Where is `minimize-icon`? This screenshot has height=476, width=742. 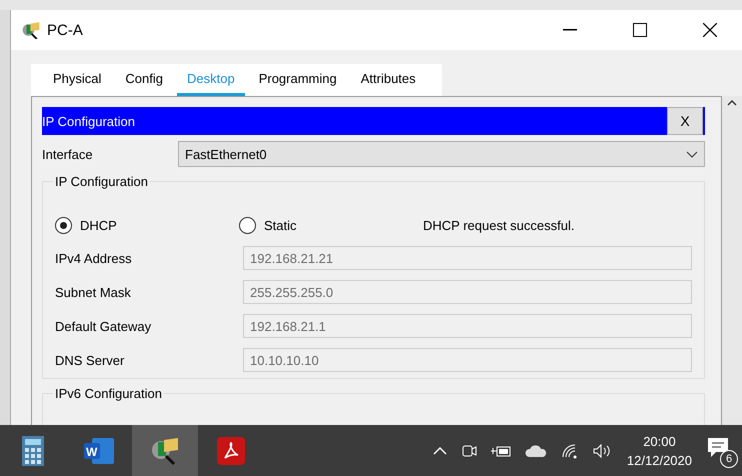
minimize-icon is located at coordinates (570, 30).